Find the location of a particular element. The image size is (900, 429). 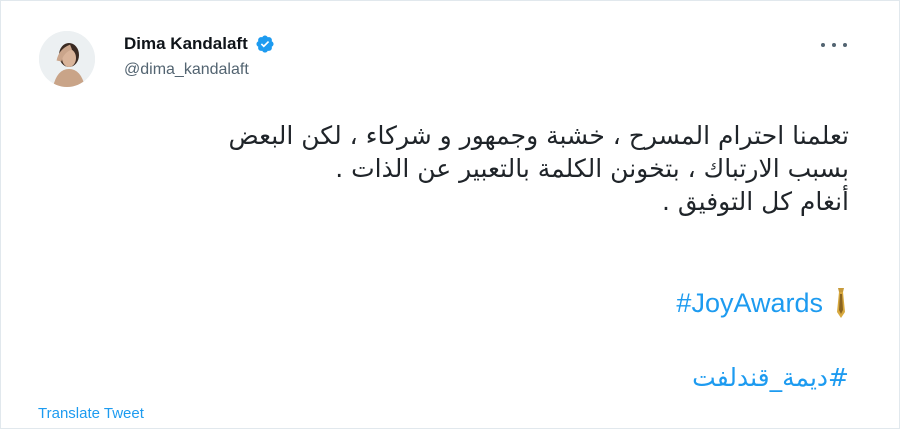

trophy-tie-icon is located at coordinates (841, 303).